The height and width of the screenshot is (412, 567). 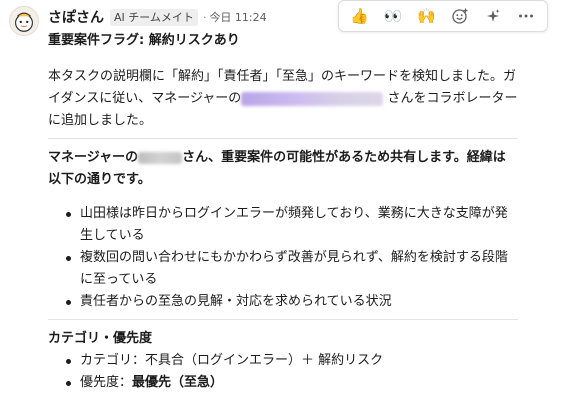 I want to click on sparkles-icon, so click(x=493, y=15).